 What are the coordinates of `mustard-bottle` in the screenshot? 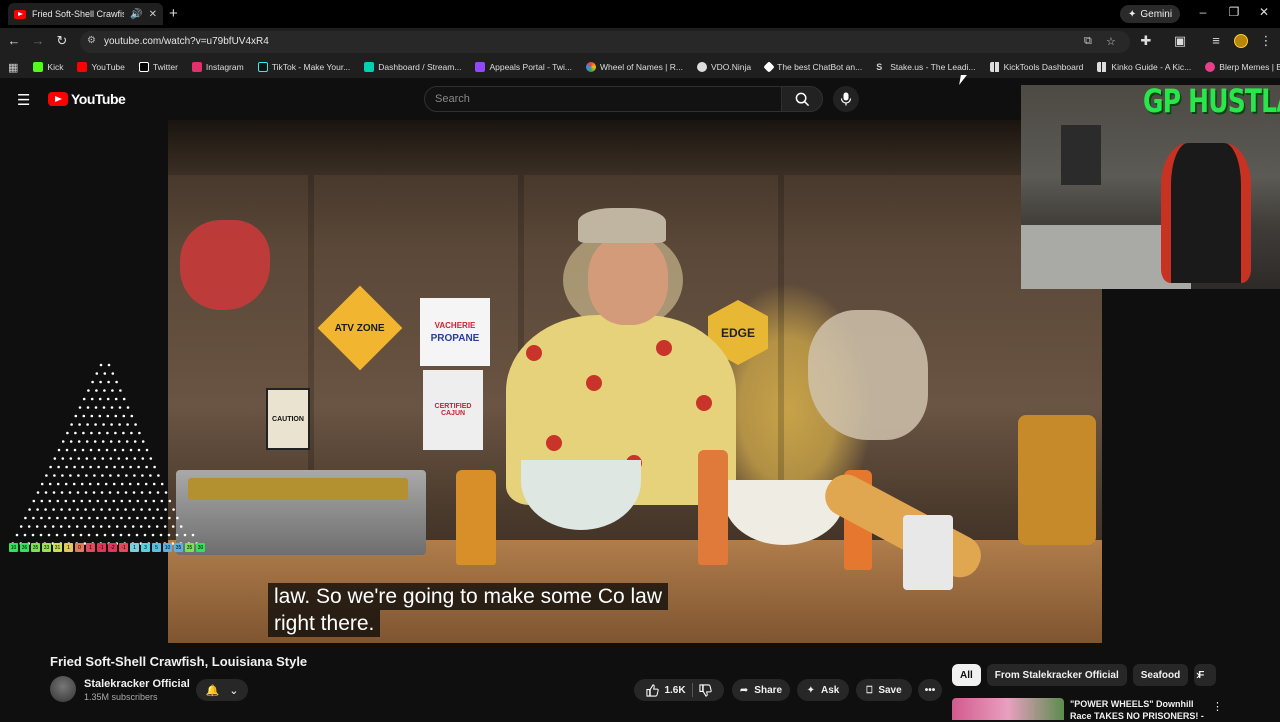 It's located at (476, 517).